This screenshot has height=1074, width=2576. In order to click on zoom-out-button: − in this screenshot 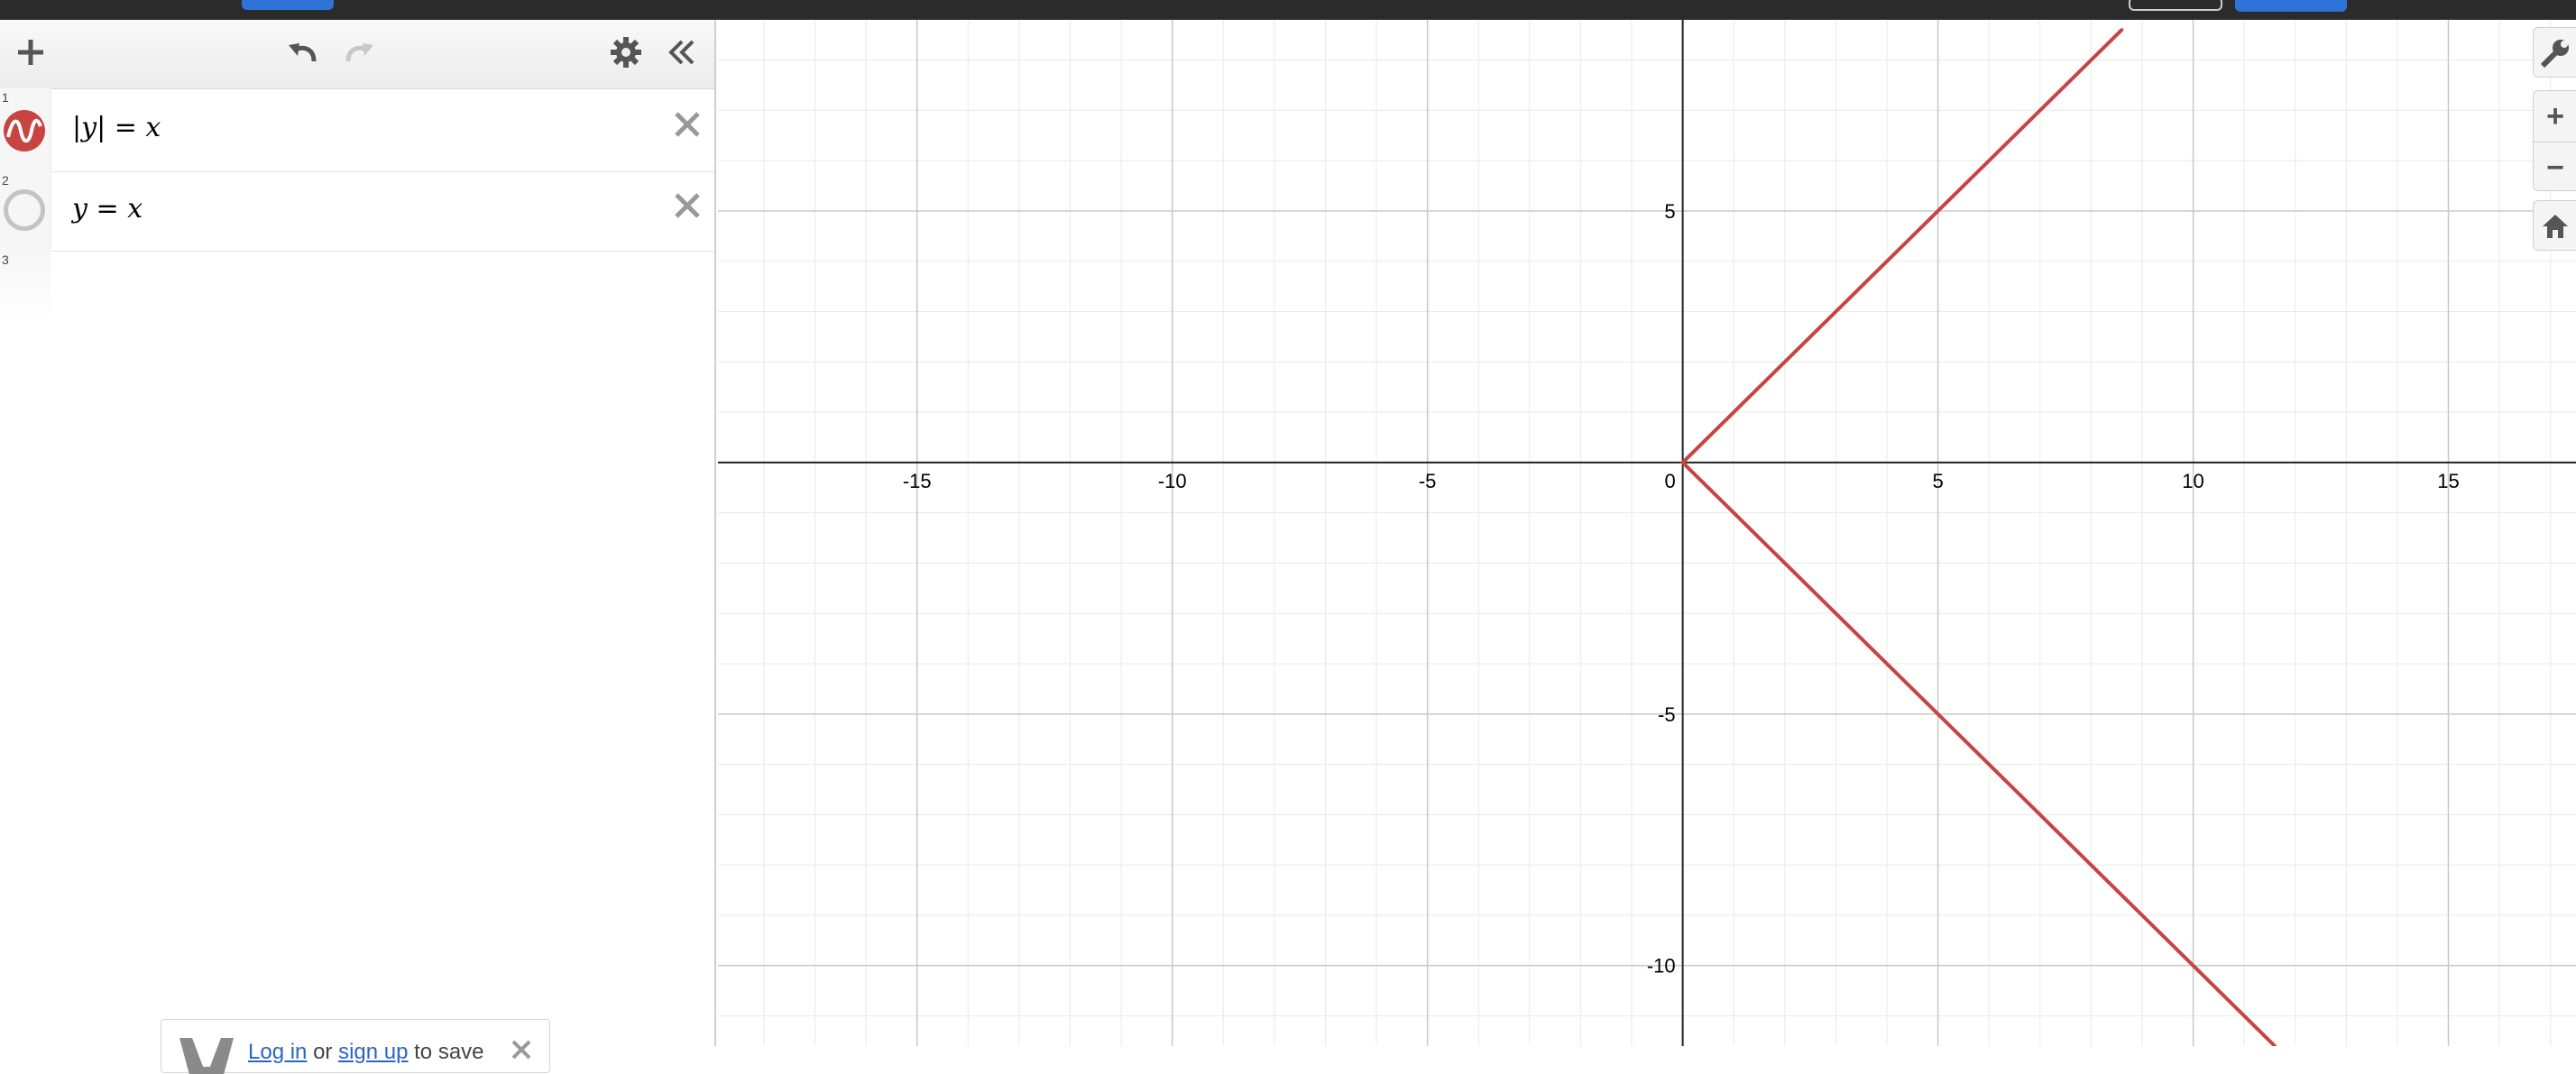, I will do `click(2555, 167)`.